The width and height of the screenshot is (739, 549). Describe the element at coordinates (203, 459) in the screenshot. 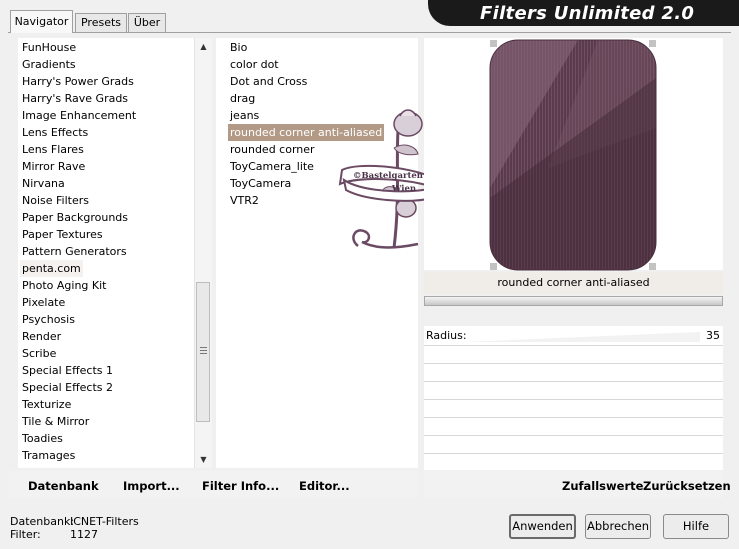

I see `scroll-down-arrow-icon: ▼` at that location.